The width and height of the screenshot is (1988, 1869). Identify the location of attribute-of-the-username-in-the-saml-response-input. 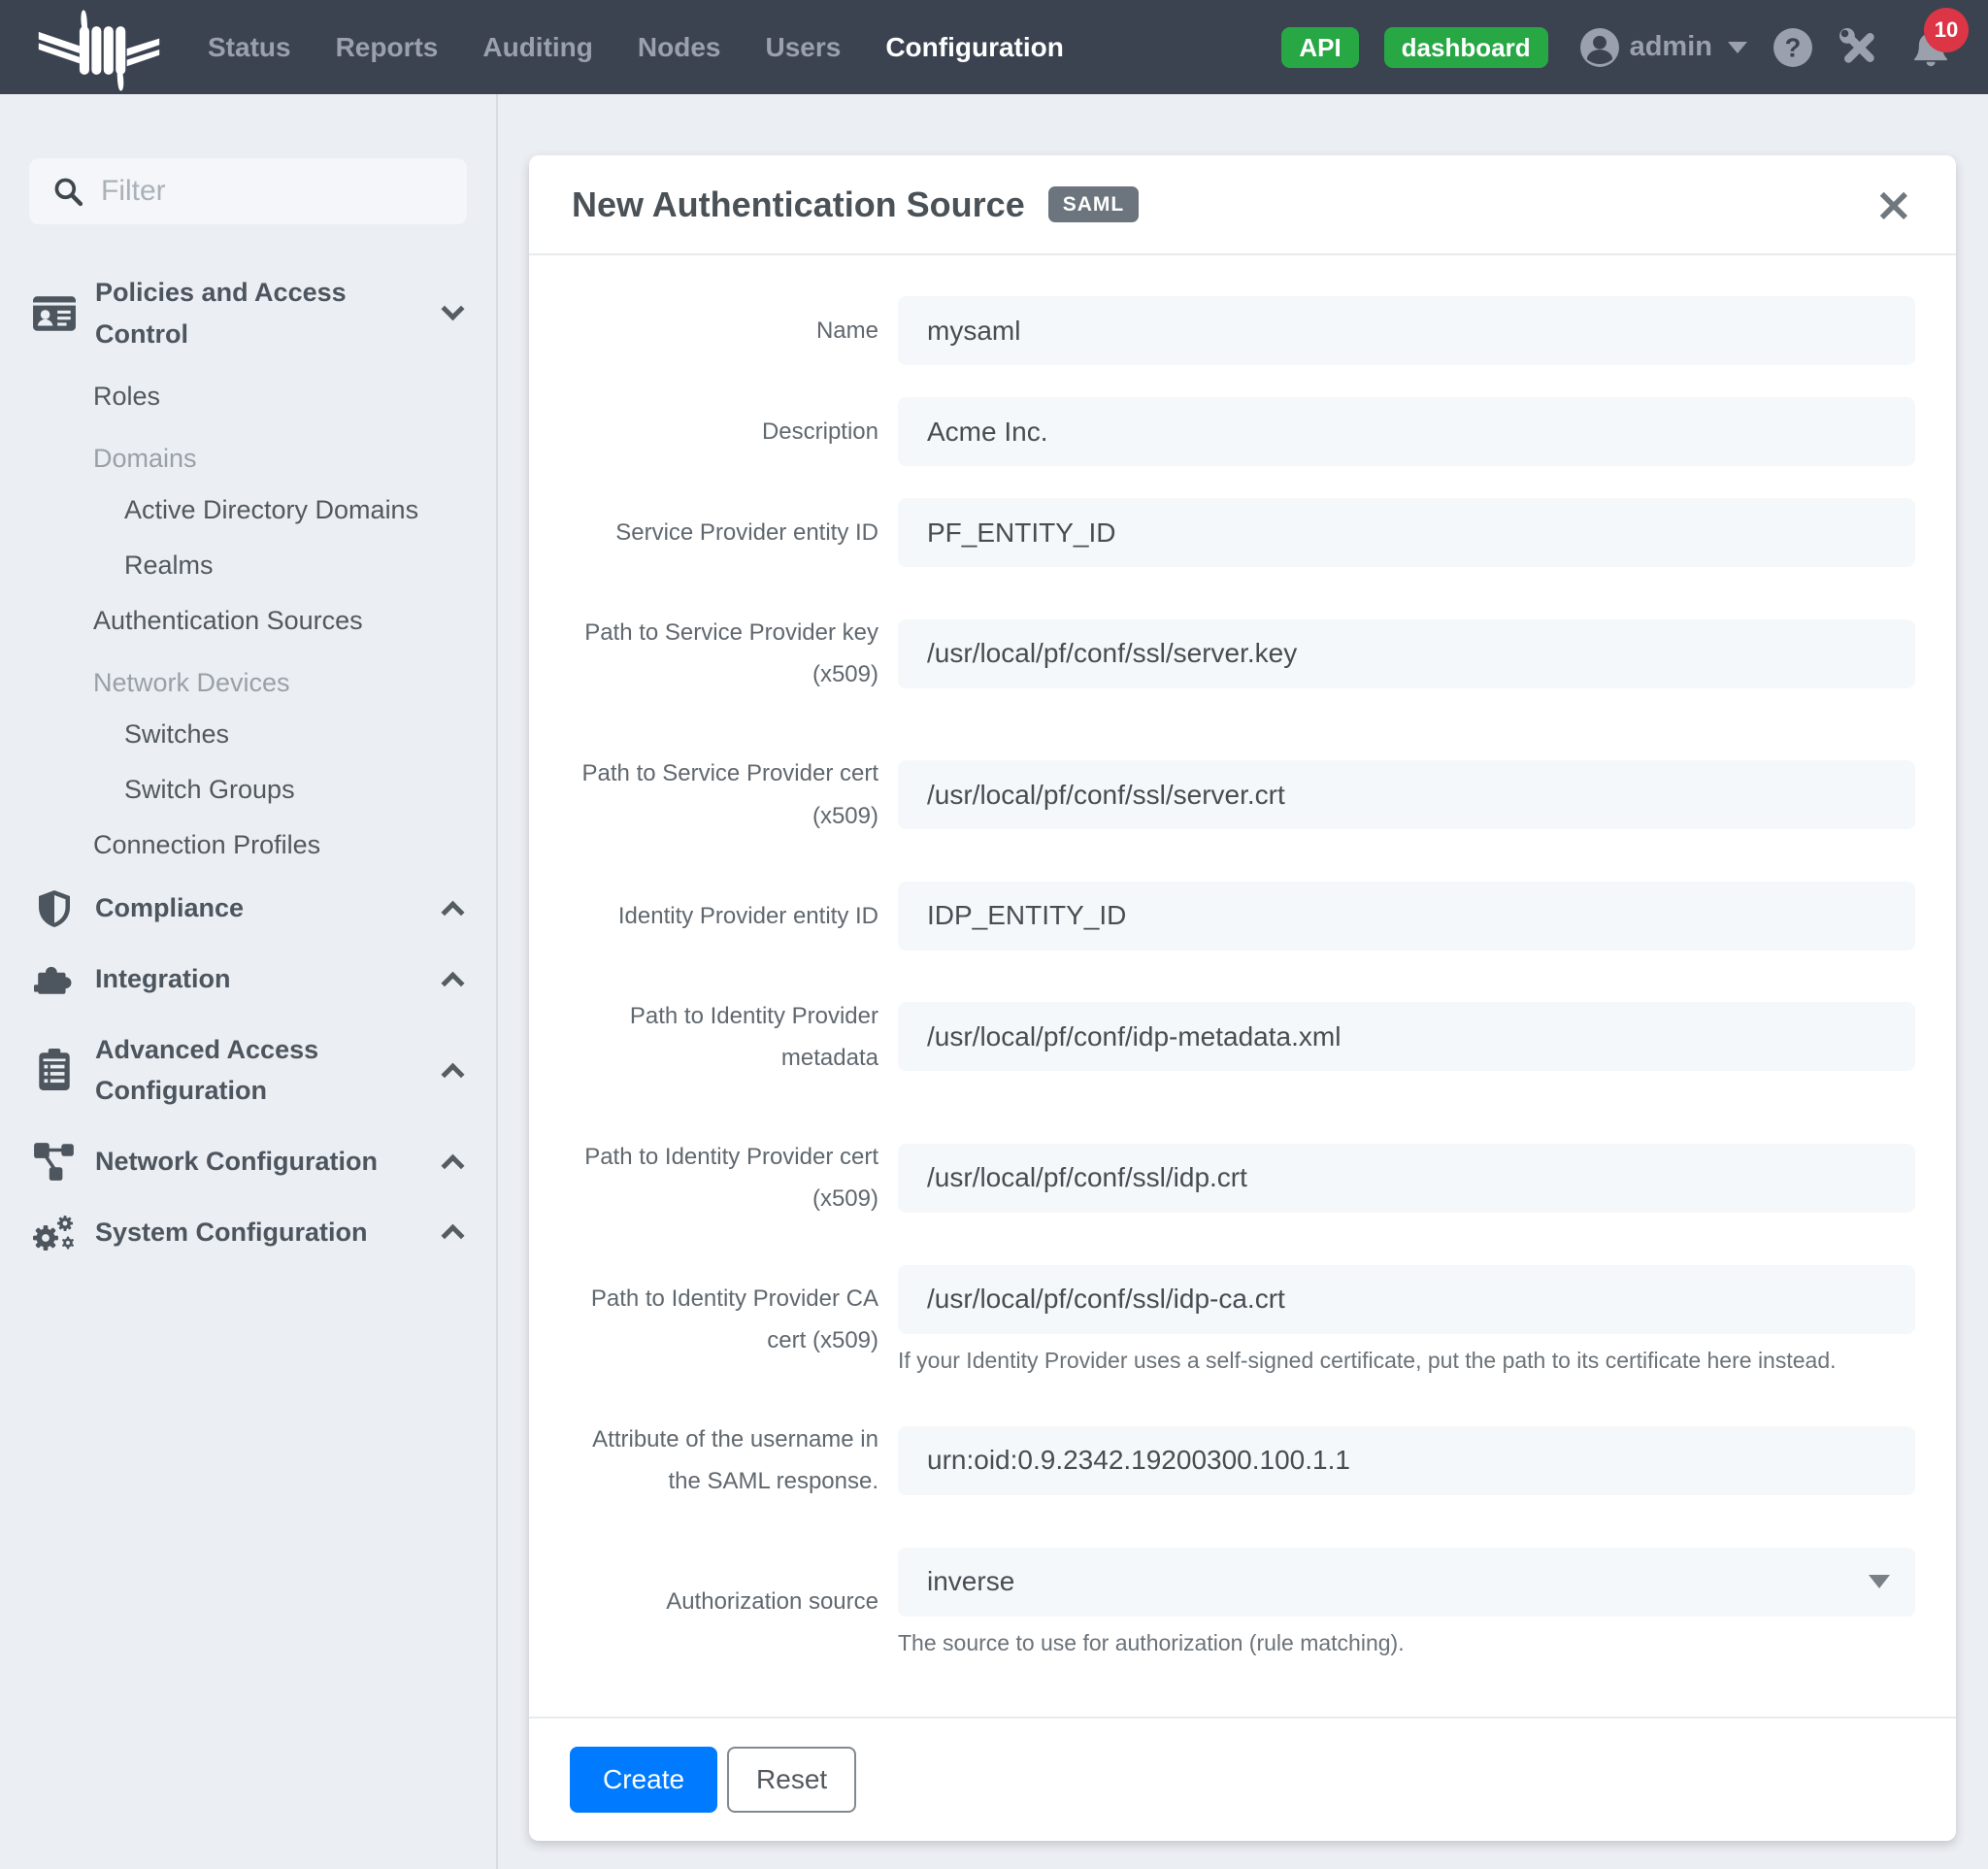
(1407, 1460).